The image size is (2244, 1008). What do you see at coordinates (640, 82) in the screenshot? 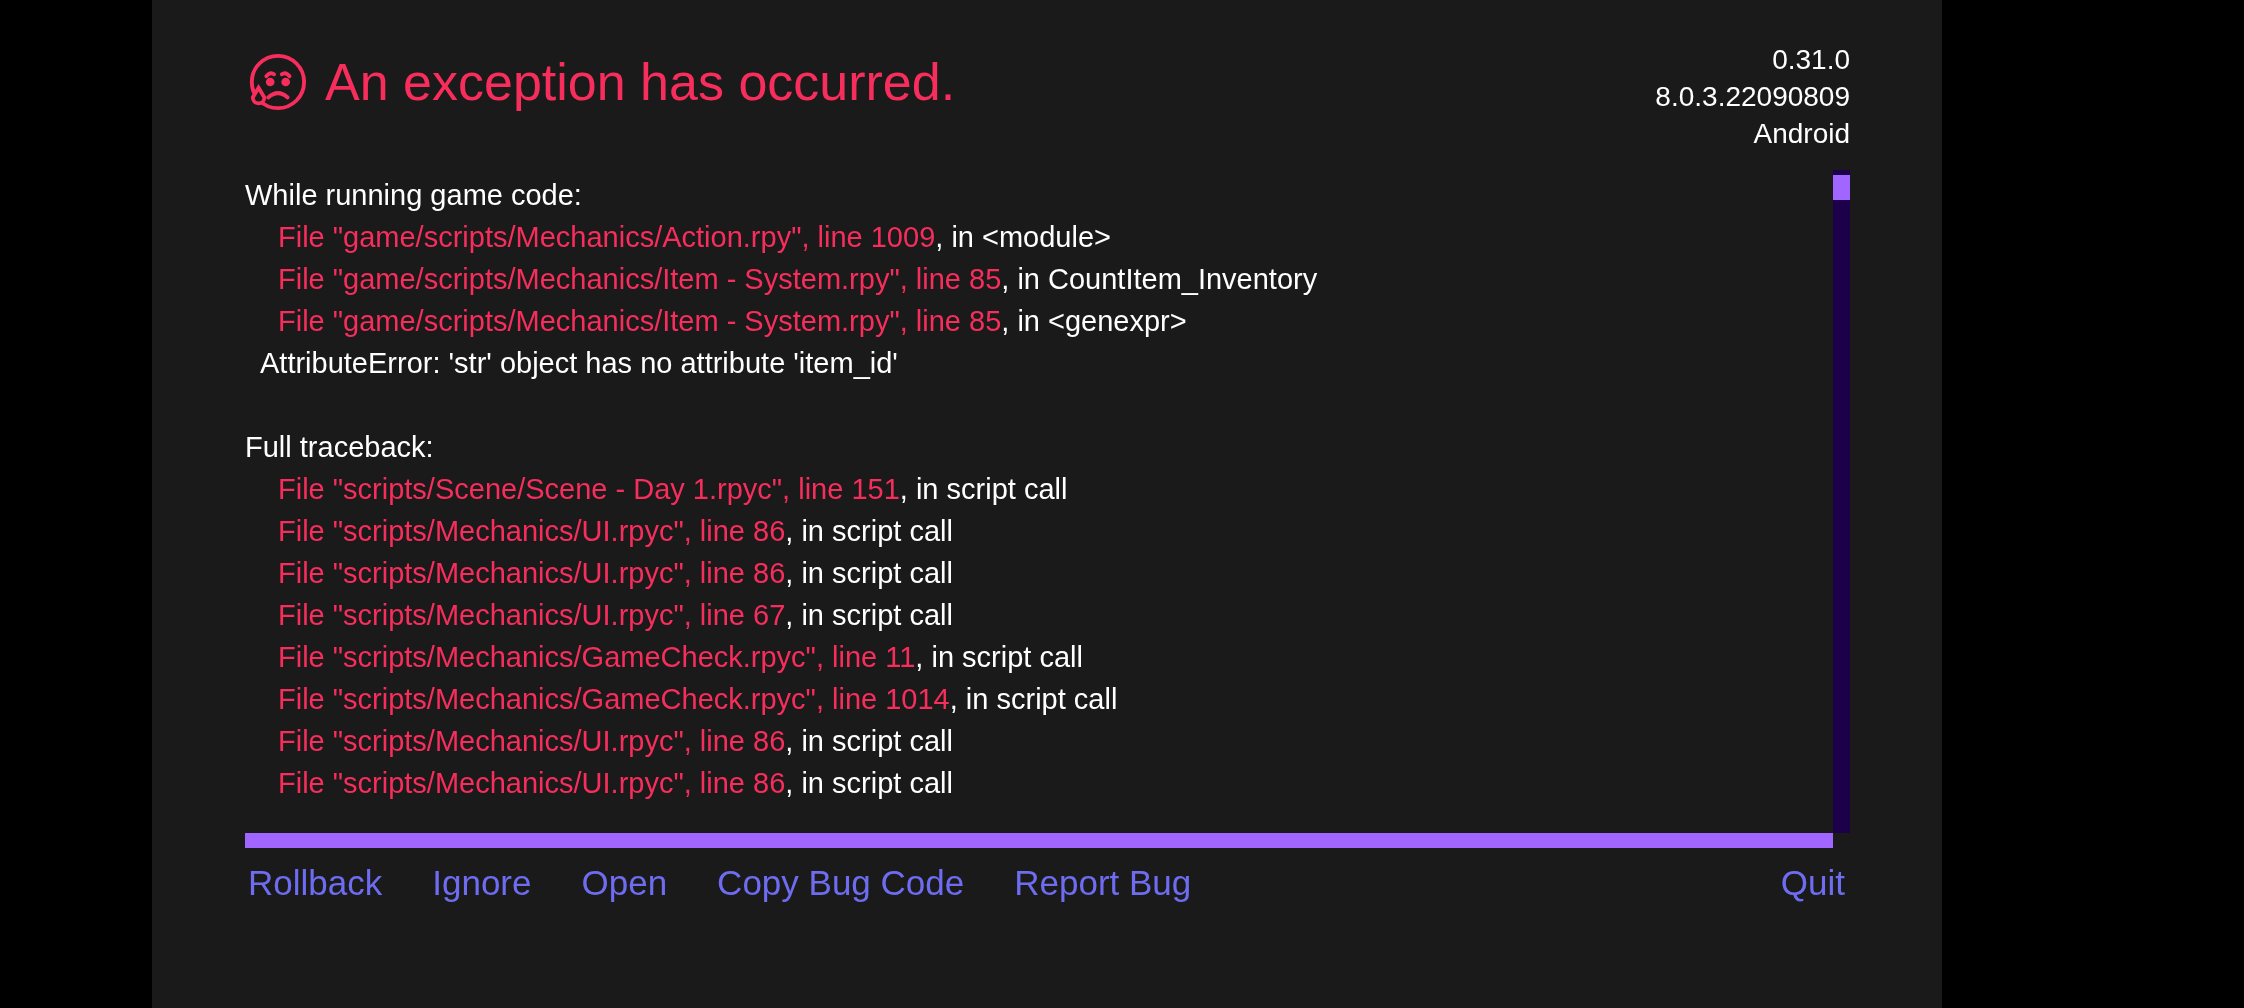
I see `error-title: An exception has occurred.` at bounding box center [640, 82].